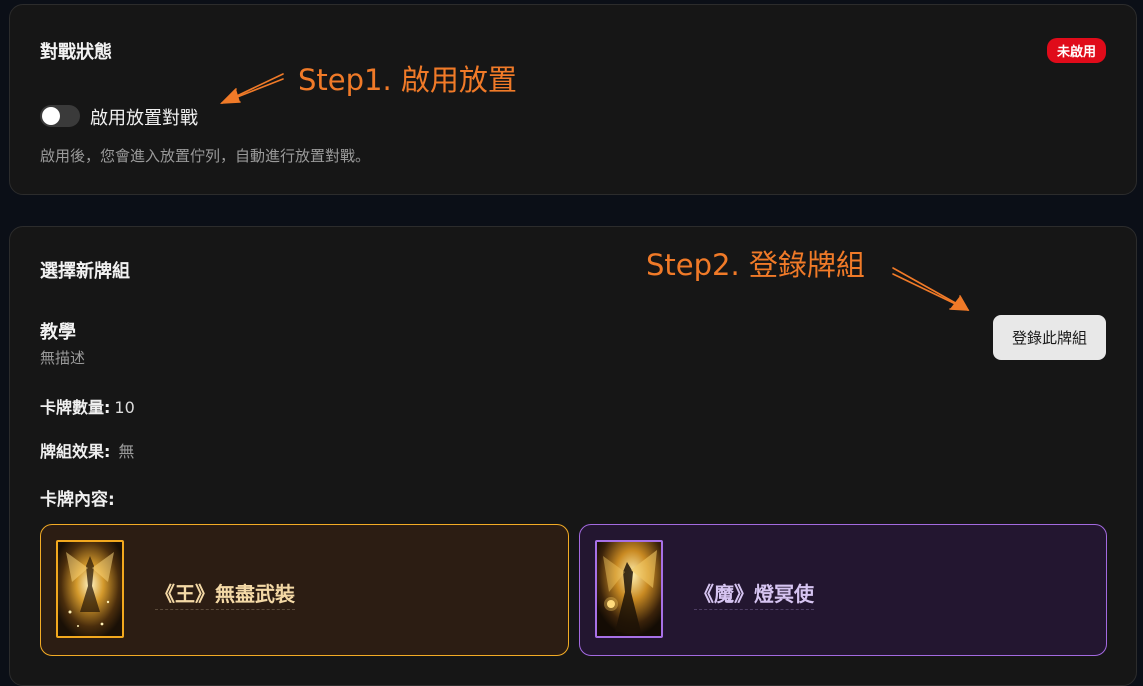 The image size is (1143, 686). I want to click on step2-arrow-icon, so click(931, 289).